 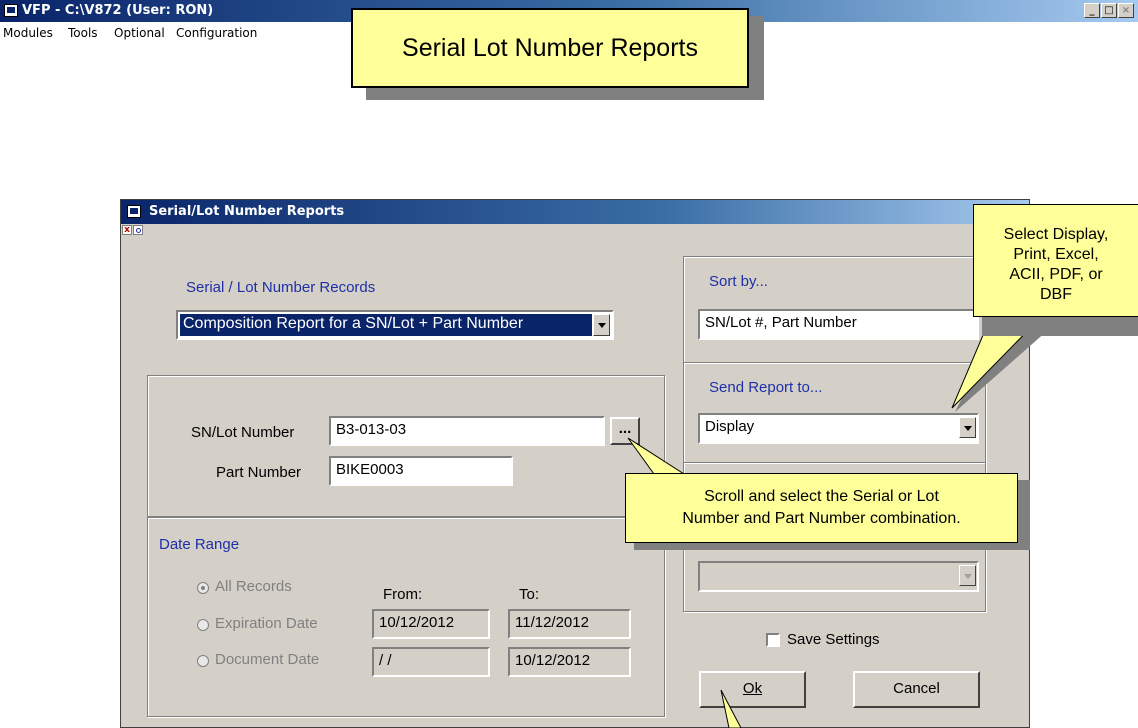 What do you see at coordinates (431, 662) in the screenshot?
I see `doc-from-field: / /` at bounding box center [431, 662].